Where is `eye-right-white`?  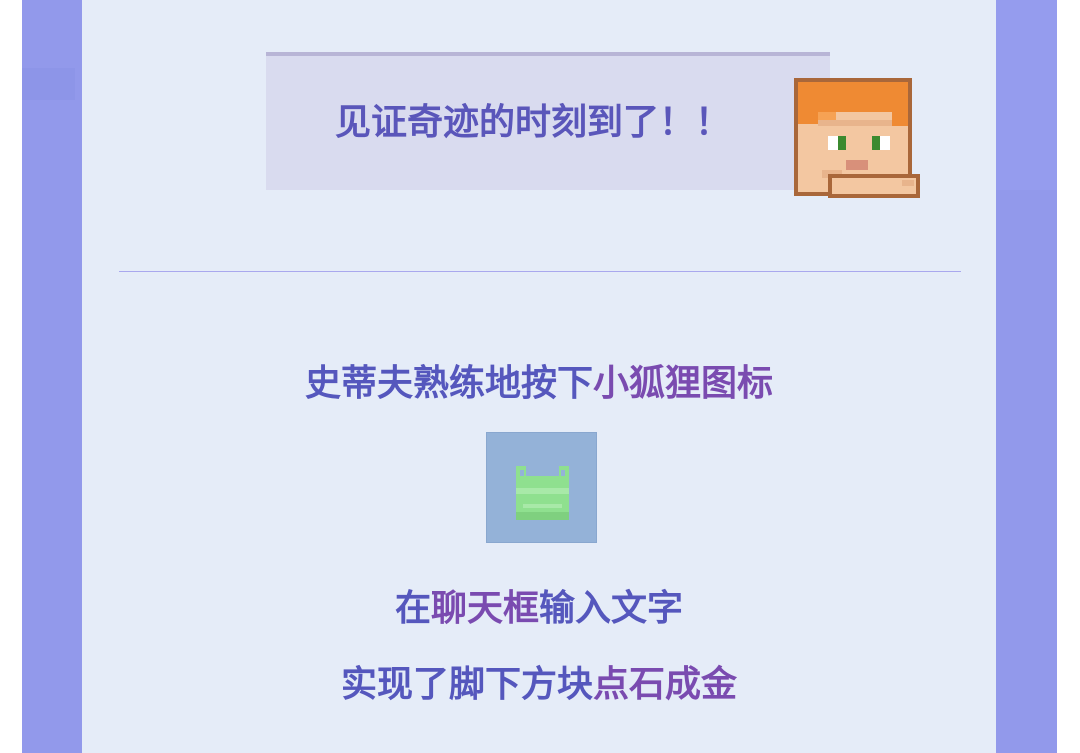 eye-right-white is located at coordinates (885, 143).